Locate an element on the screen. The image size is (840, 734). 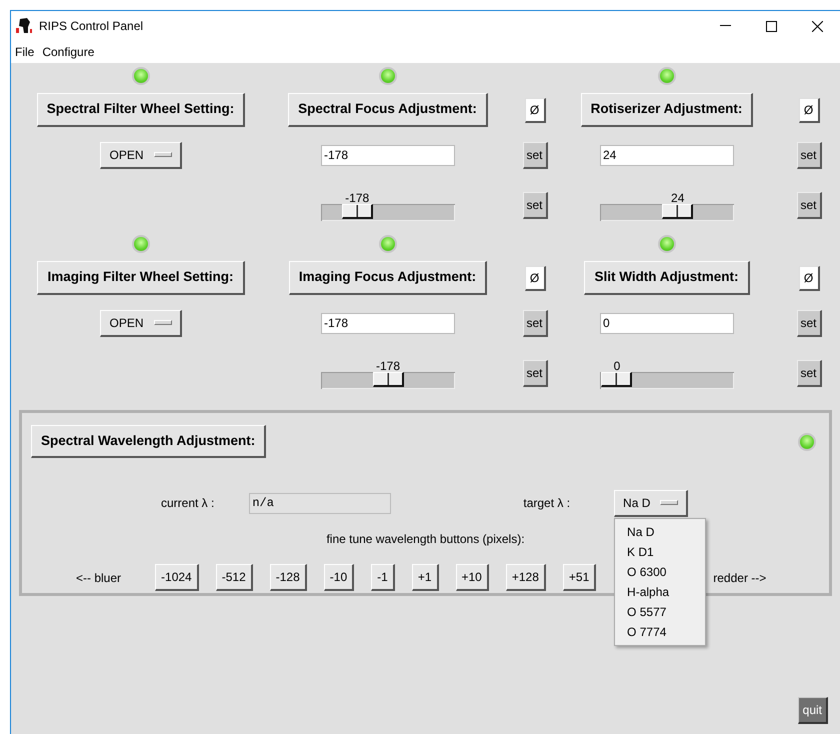
fine-tune-label: fine tune wavelength buttons (pixels): is located at coordinates (425, 539).